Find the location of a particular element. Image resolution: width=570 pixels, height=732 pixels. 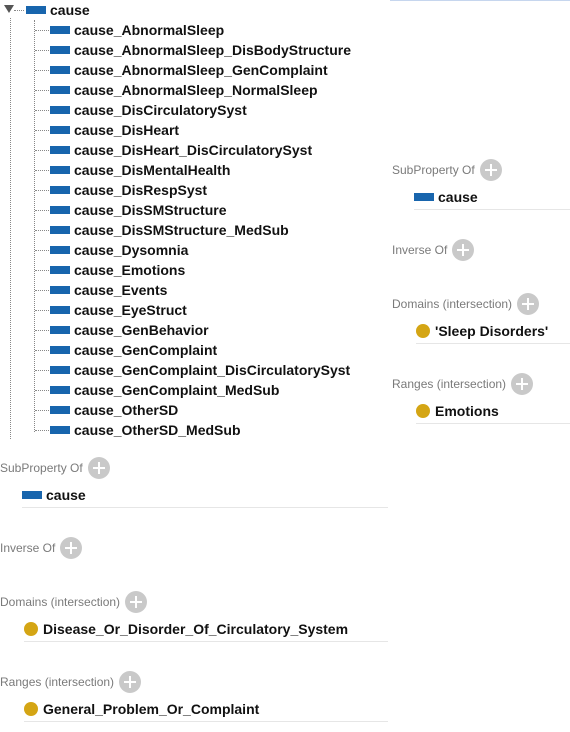

tree-item: cause_DisHeart_DisCirculatorySyst is located at coordinates (181, 150).